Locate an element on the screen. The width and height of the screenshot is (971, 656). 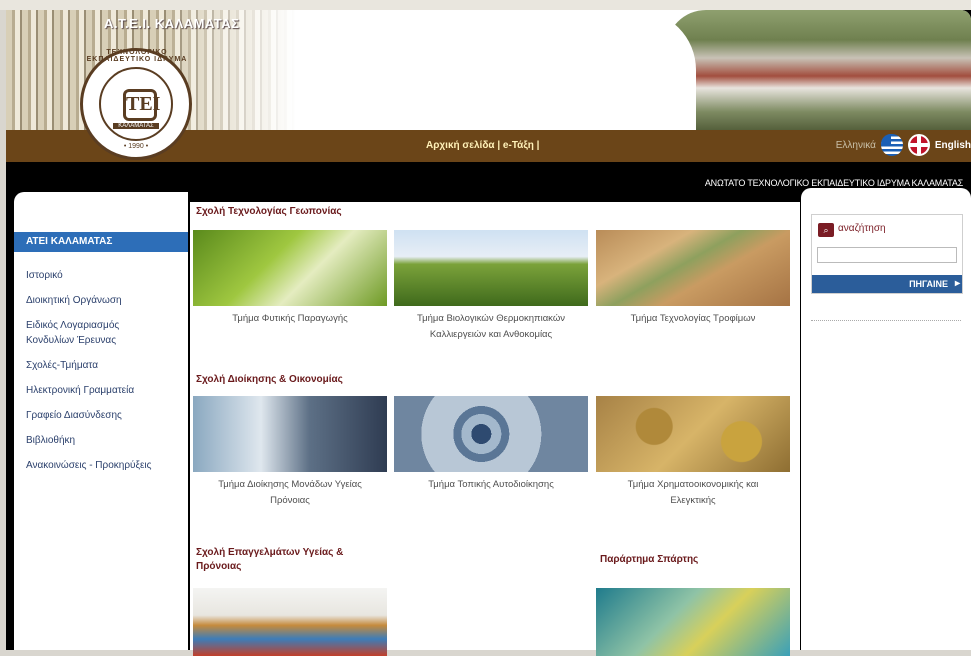
department-caption: Τμήμα Χρηματοοικονομικής και Ελεγκτικής is located at coordinates (693, 493).